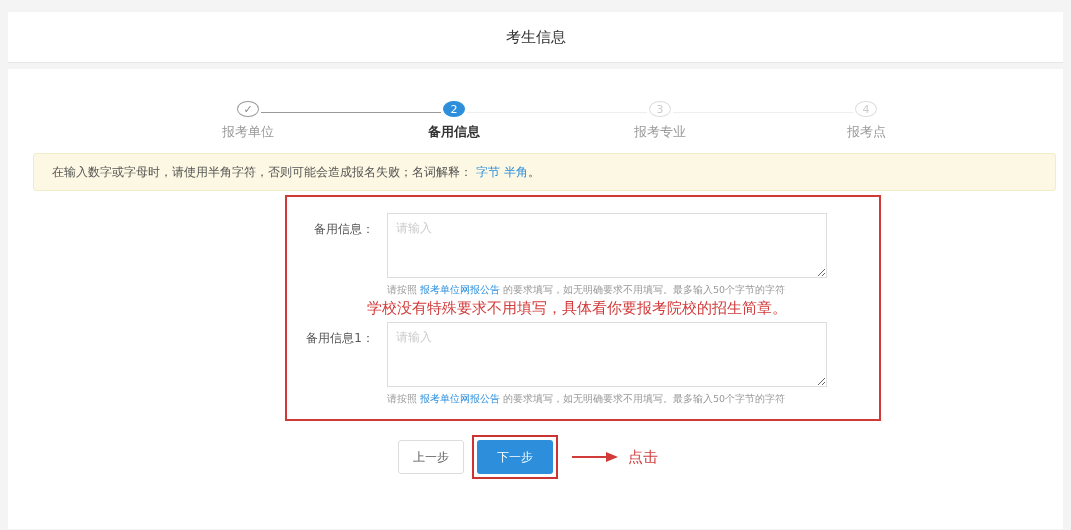 The height and width of the screenshot is (530, 1071). What do you see at coordinates (431, 457) in the screenshot?
I see `back-button: 上一步` at bounding box center [431, 457].